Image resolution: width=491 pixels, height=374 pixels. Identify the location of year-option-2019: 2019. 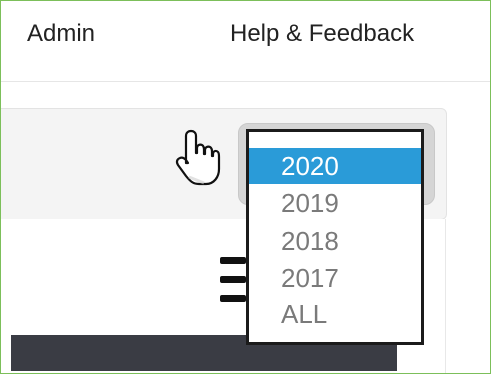
(335, 203).